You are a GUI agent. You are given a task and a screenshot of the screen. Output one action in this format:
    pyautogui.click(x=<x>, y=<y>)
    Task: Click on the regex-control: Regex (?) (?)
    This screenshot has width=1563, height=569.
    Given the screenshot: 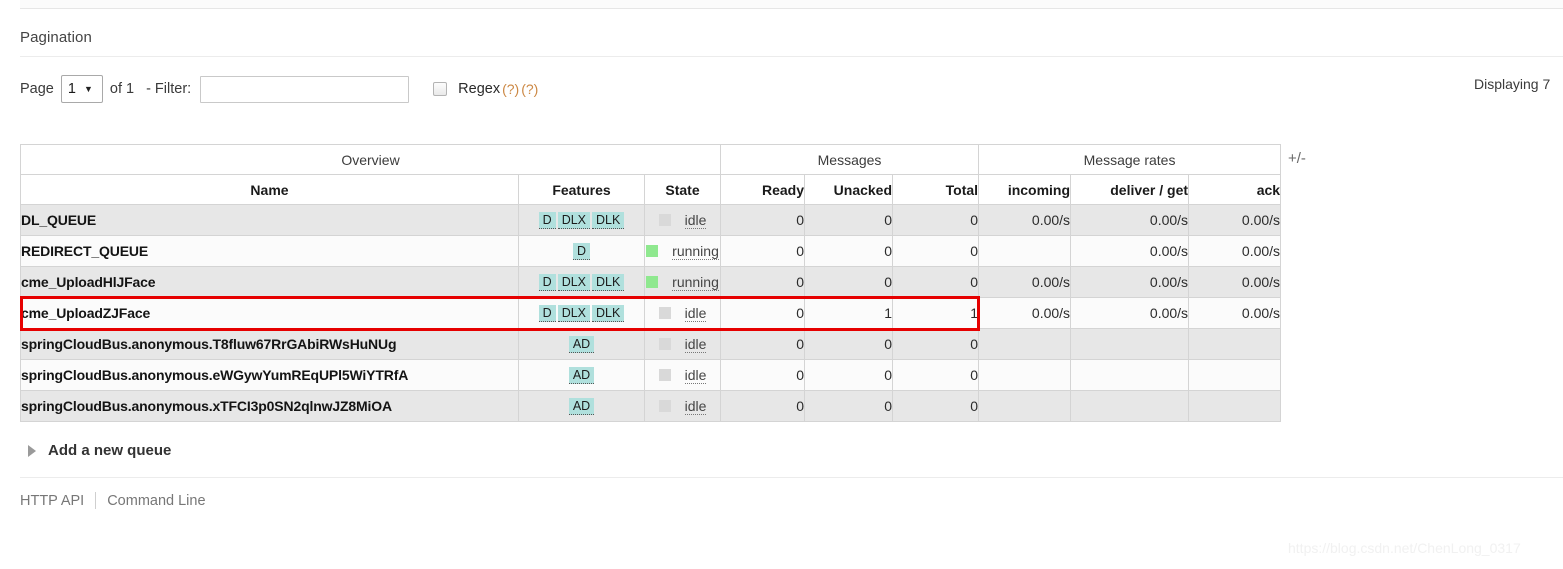 What is the action you would take?
    pyautogui.click(x=485, y=89)
    